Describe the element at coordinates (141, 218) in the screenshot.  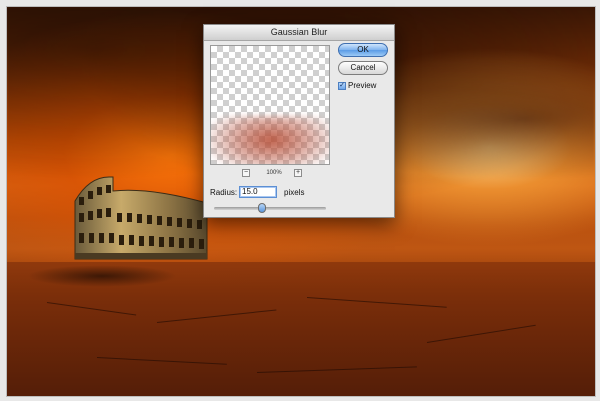
I see `colosseum-image` at that location.